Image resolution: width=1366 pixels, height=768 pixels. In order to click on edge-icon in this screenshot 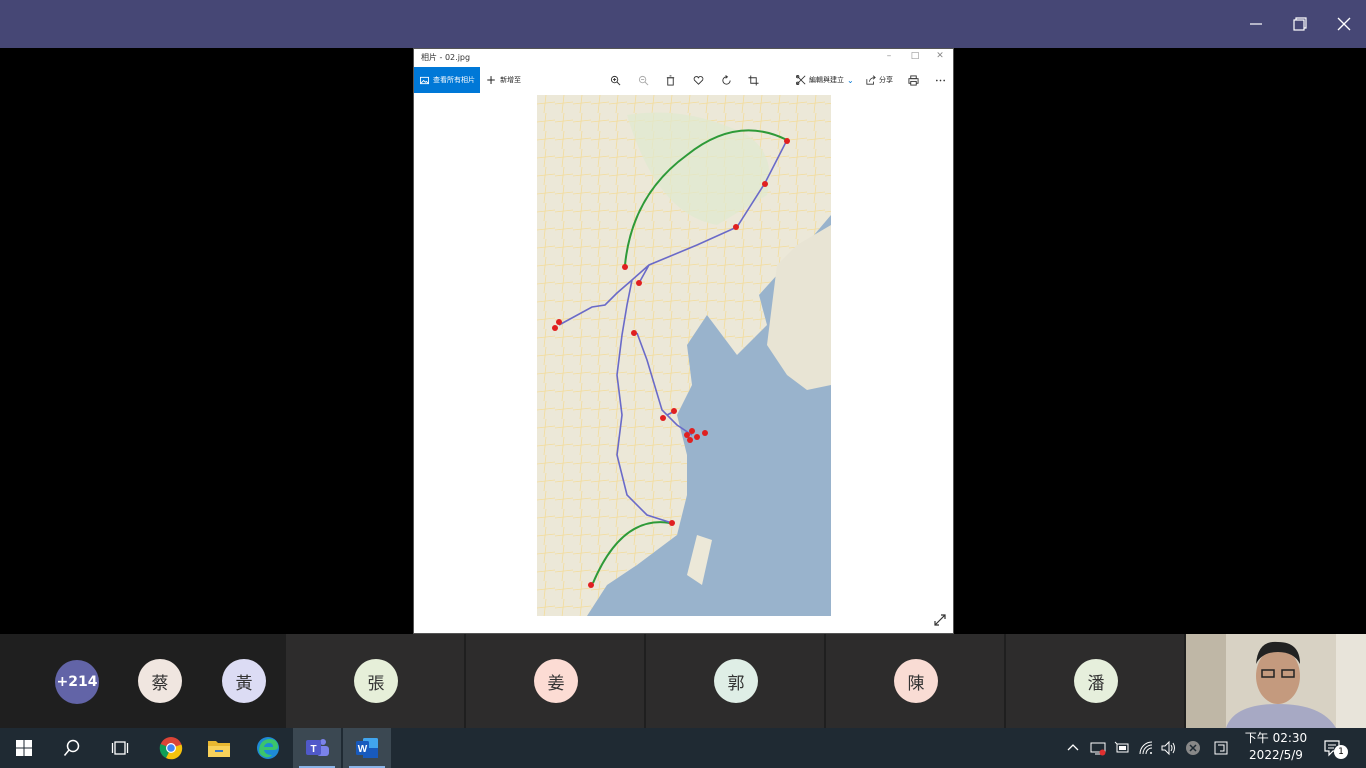, I will do `click(268, 748)`.